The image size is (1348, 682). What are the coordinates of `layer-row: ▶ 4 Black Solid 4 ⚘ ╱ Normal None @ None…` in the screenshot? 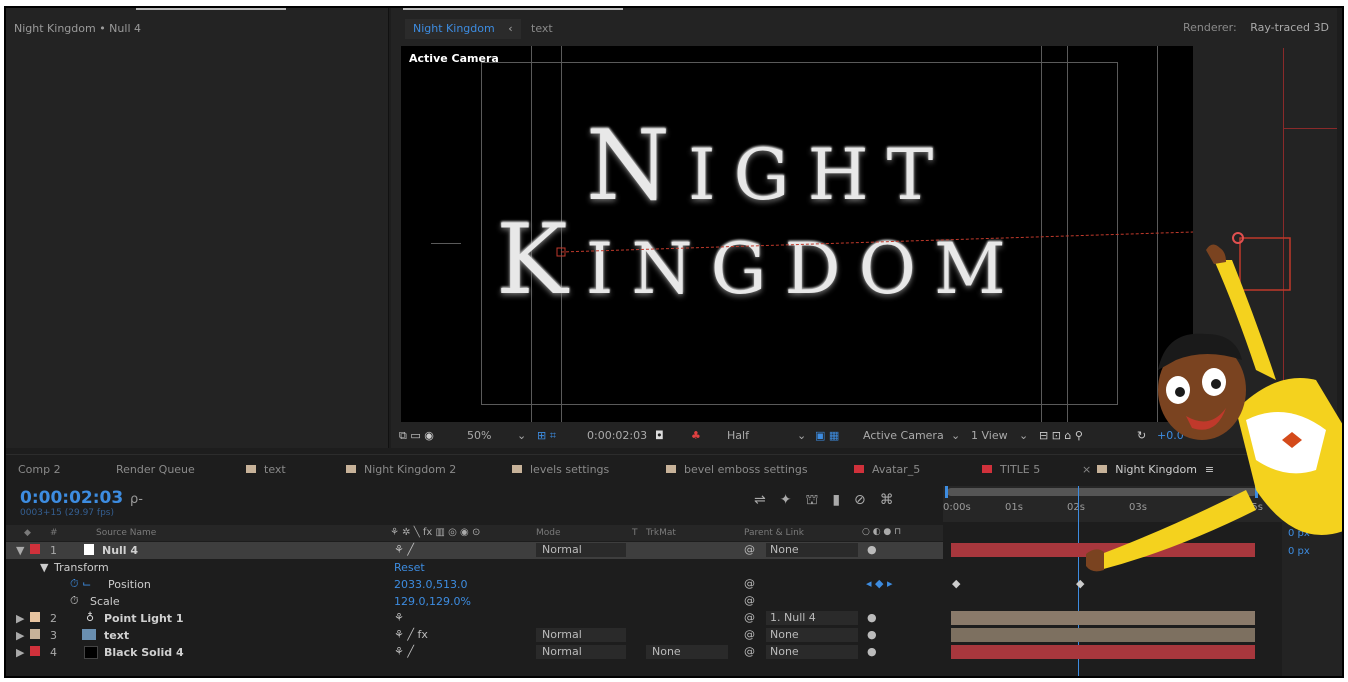 It's located at (630, 652).